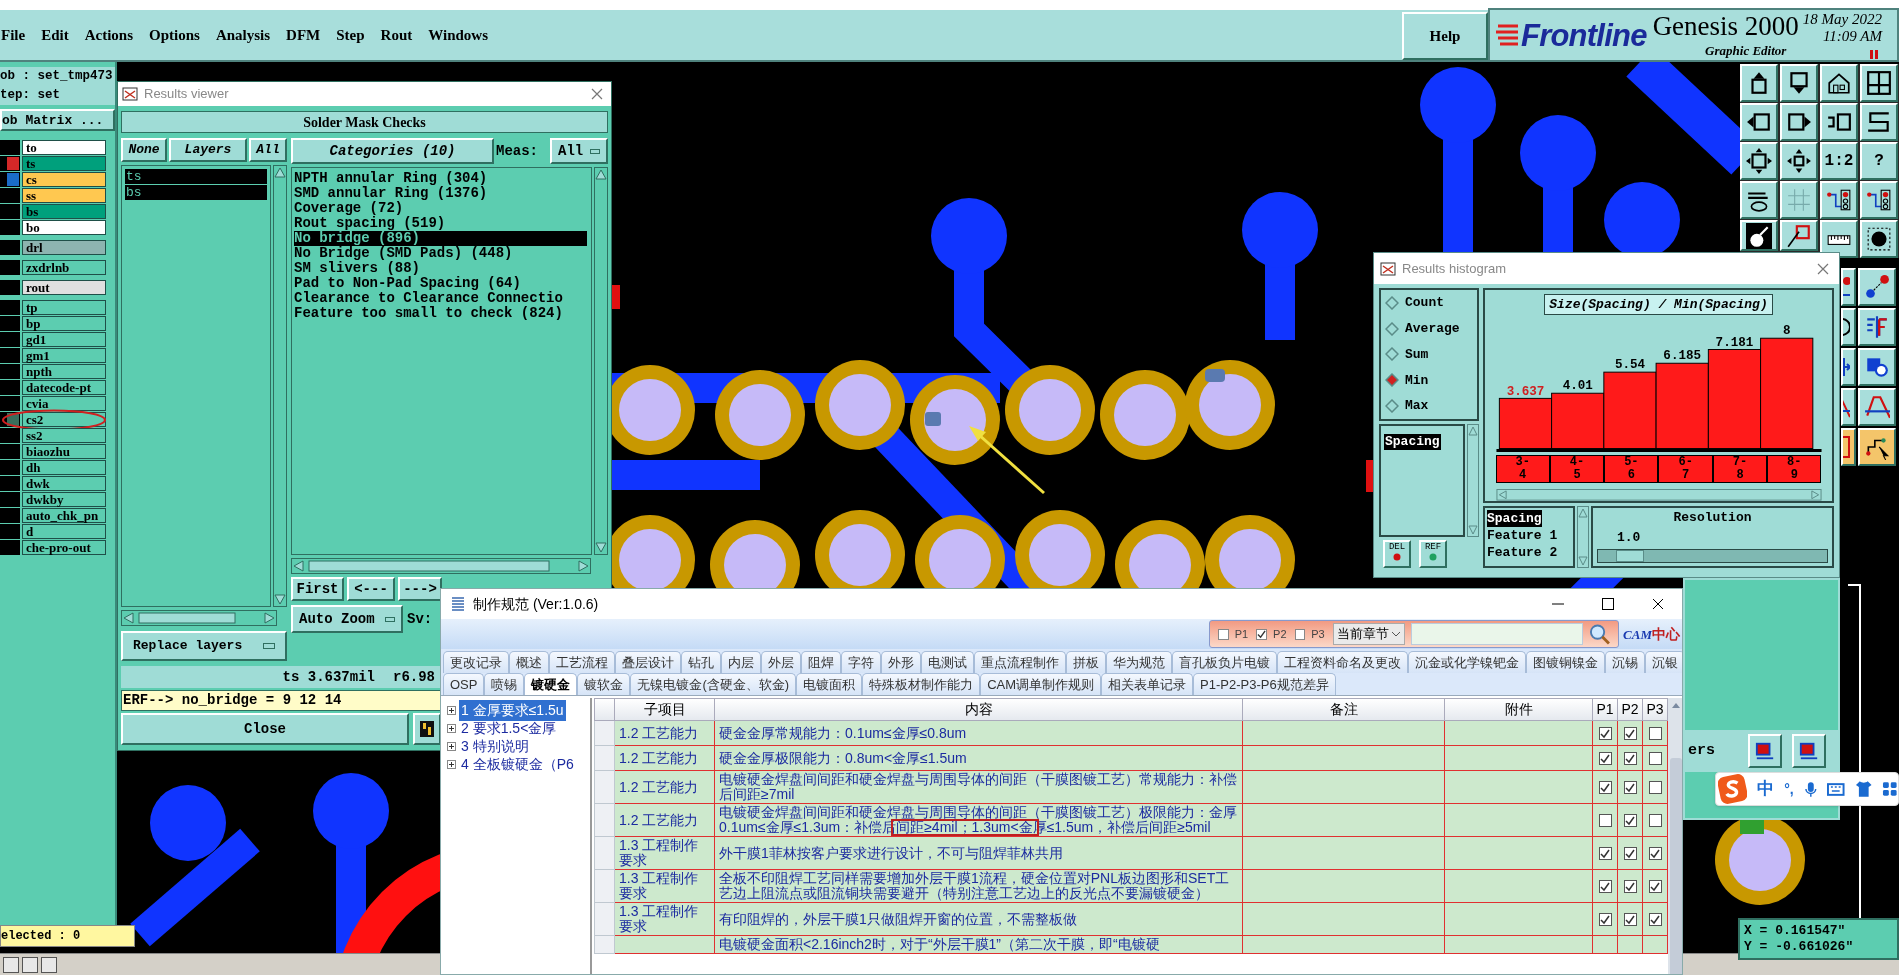 The image size is (1899, 975). Describe the element at coordinates (64, 179) in the screenshot. I see `layer-item: cs` at that location.